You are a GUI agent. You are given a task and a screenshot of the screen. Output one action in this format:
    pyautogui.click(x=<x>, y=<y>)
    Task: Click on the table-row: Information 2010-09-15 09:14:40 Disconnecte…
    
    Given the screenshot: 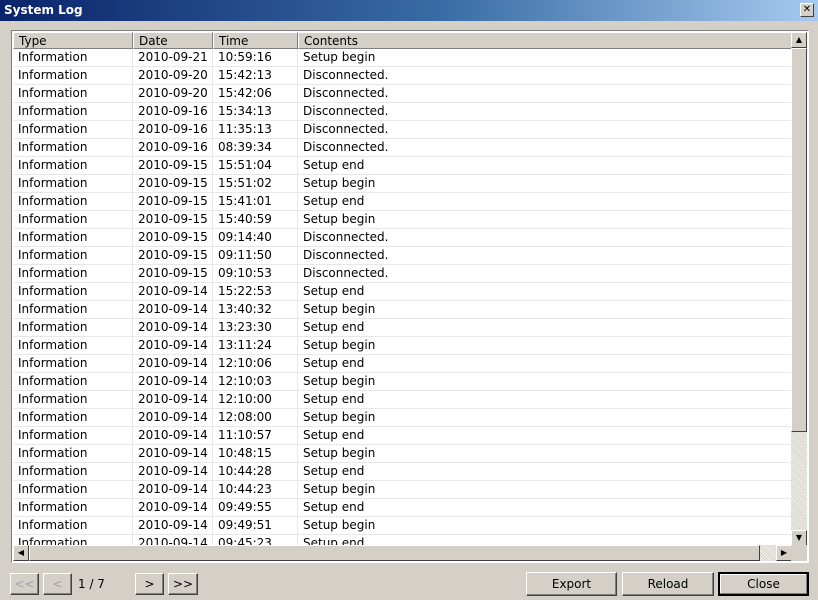 What is the action you would take?
    pyautogui.click(x=402, y=238)
    